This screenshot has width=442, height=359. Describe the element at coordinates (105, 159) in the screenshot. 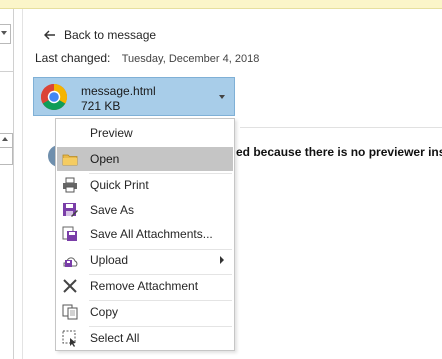

I see `menu-item-label: Open` at that location.